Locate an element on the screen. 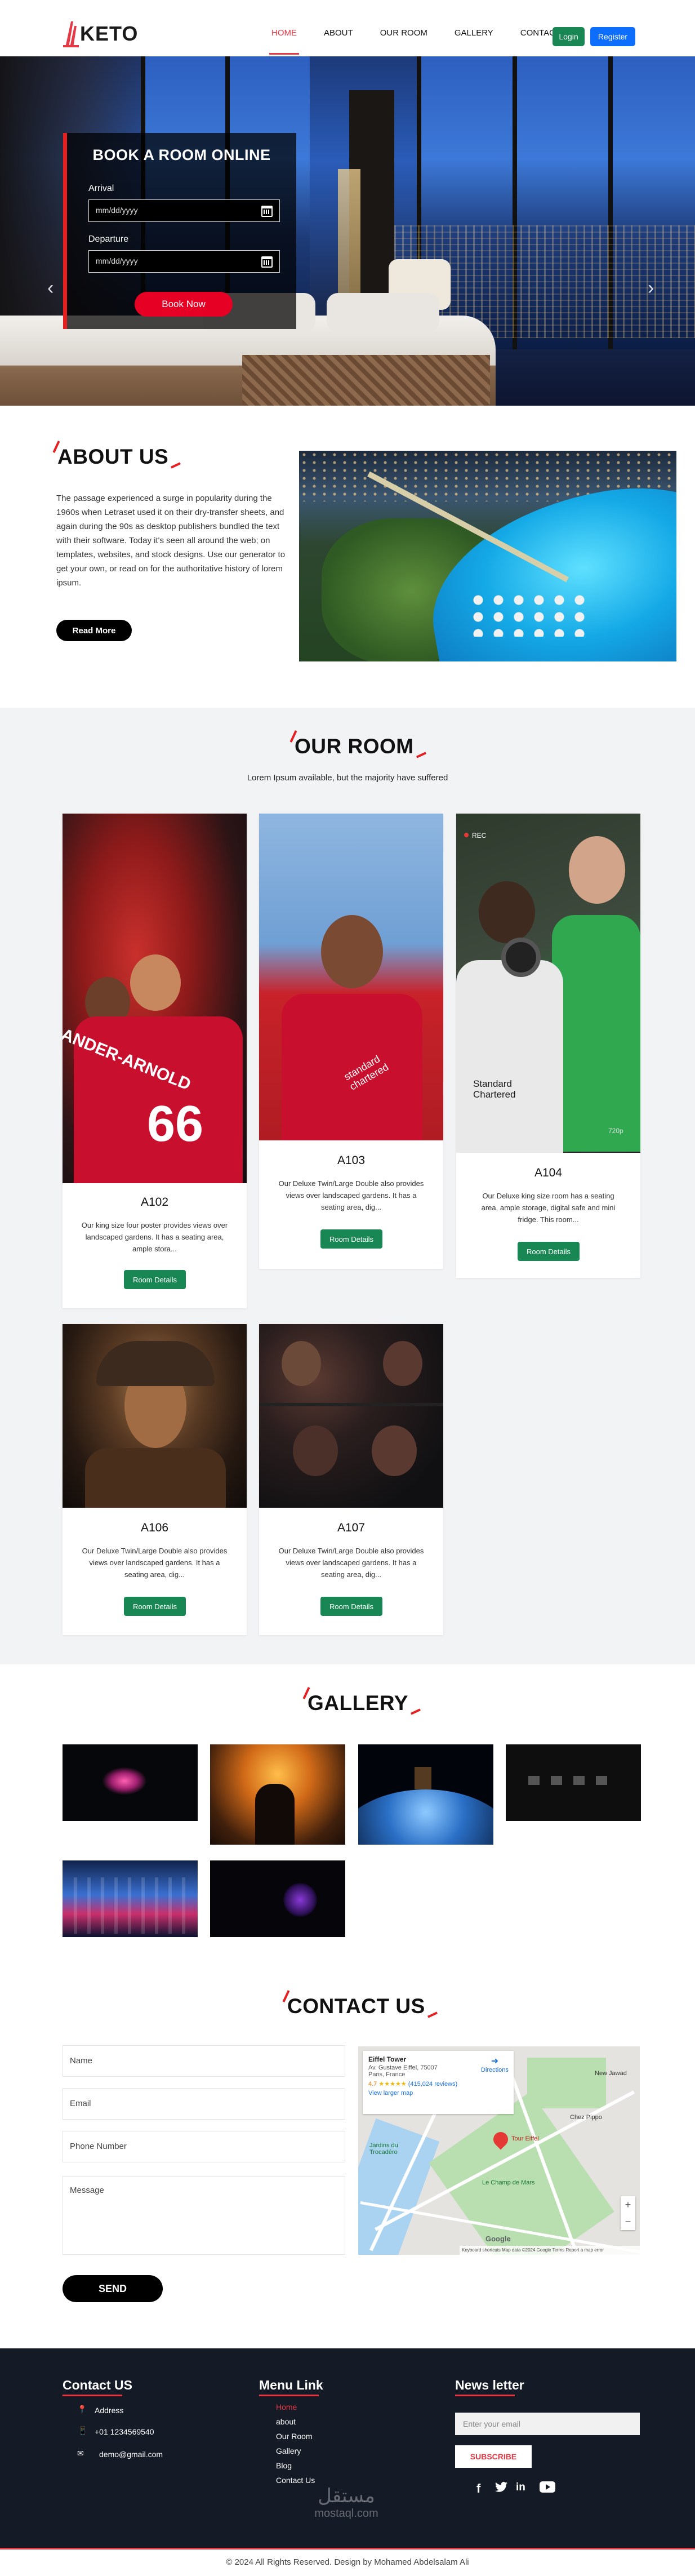 This screenshot has width=695, height=2576. directions-icon: ➜ is located at coordinates (495, 2061).